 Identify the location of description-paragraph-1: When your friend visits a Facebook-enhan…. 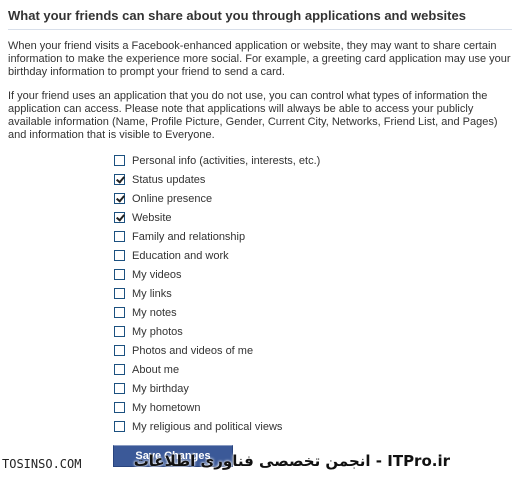
(259, 59).